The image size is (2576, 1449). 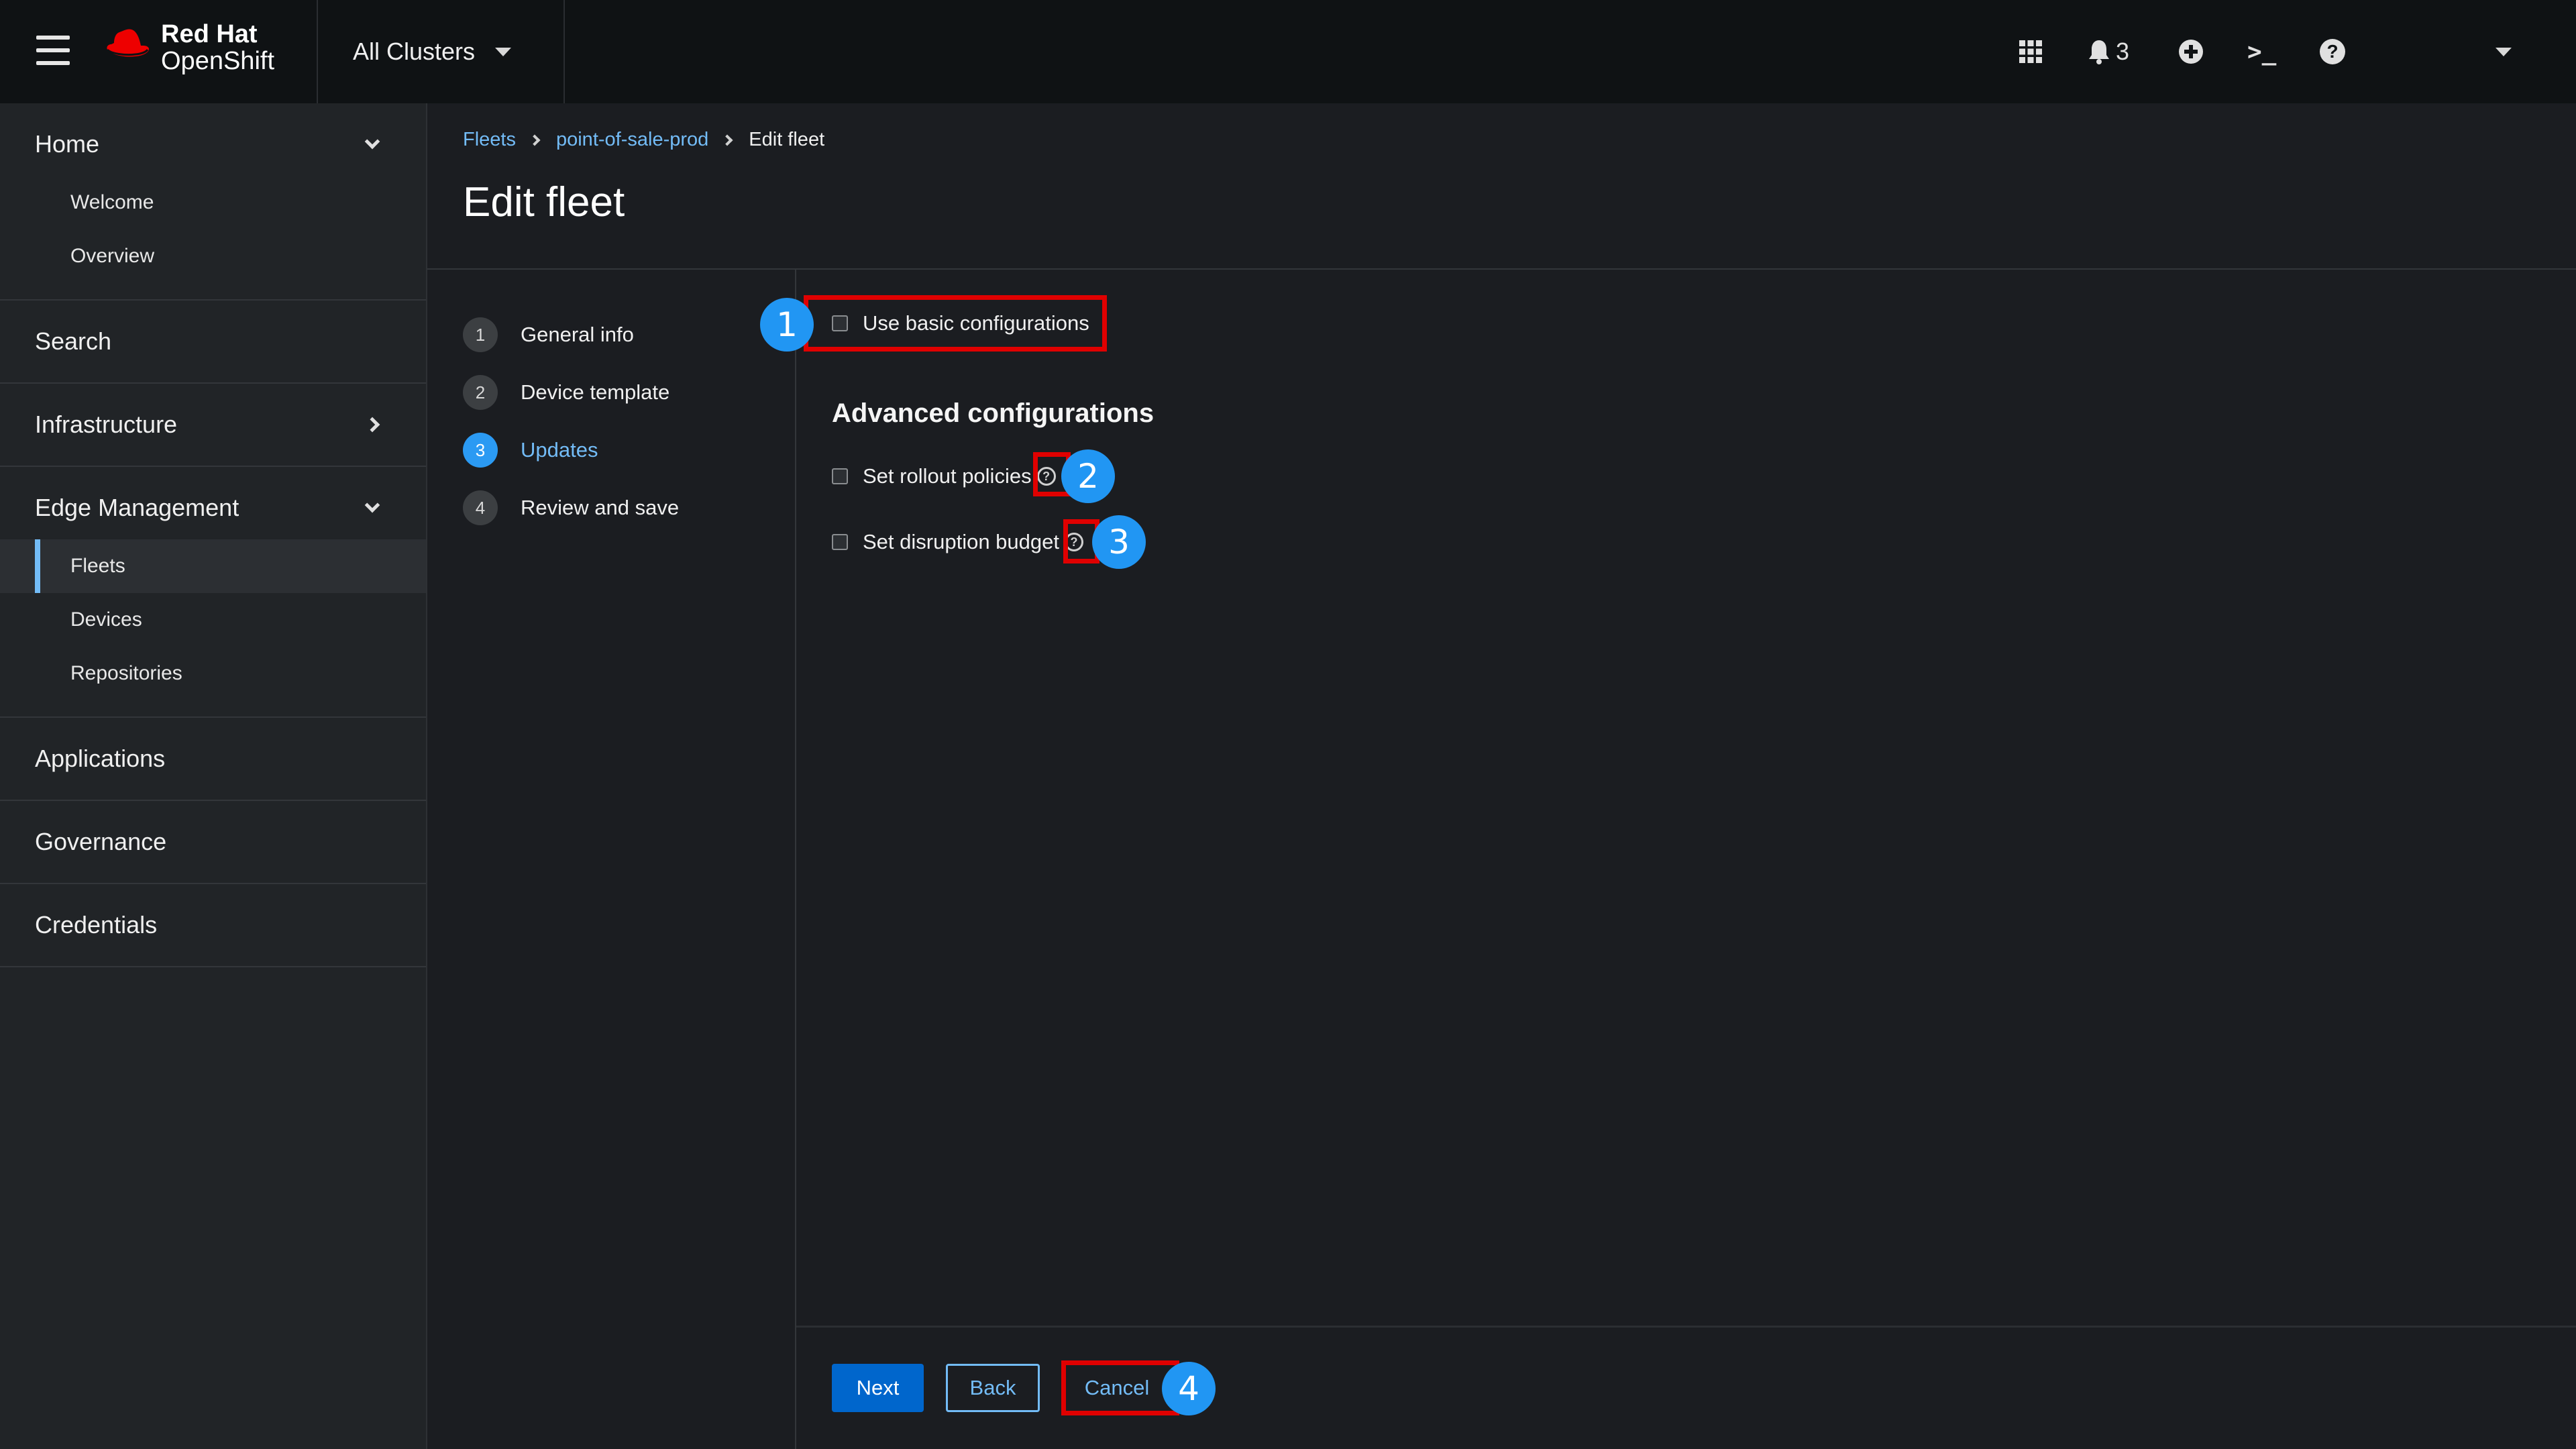 I want to click on disruption-budget-row: Set disruption budget ?, so click(x=957, y=542).